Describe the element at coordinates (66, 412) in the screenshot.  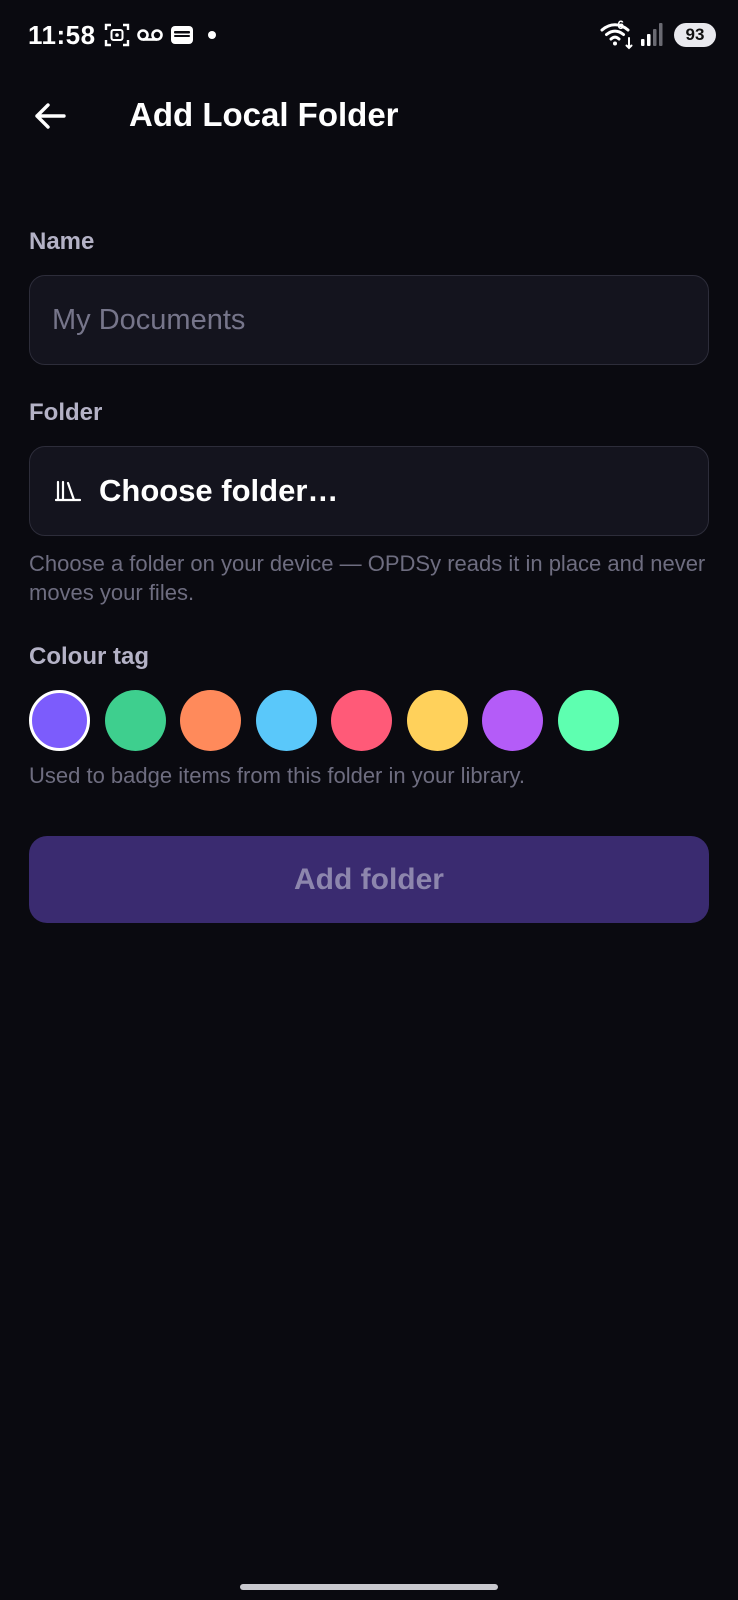
I see `folder-label: Folder` at that location.